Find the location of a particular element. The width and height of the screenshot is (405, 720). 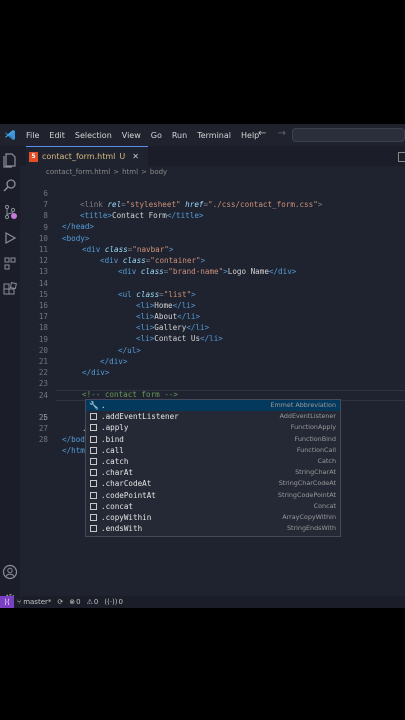

suggestion-item: .catch Catch is located at coordinates (213, 461).